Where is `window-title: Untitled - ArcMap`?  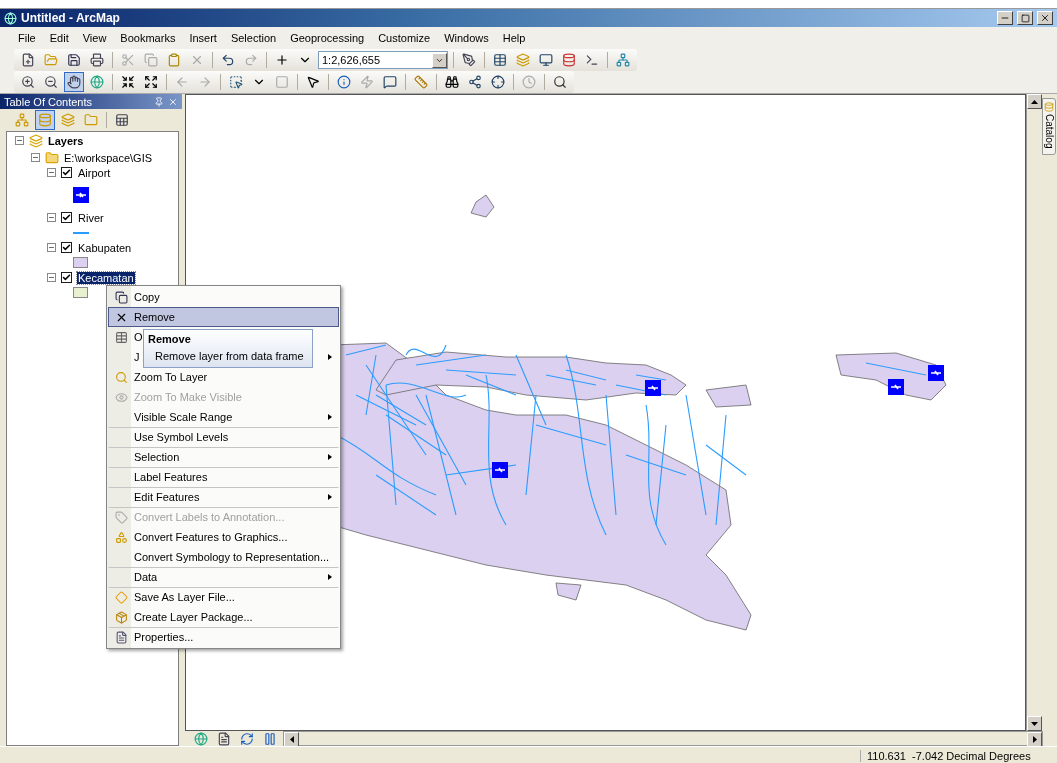 window-title: Untitled - ArcMap is located at coordinates (71, 18).